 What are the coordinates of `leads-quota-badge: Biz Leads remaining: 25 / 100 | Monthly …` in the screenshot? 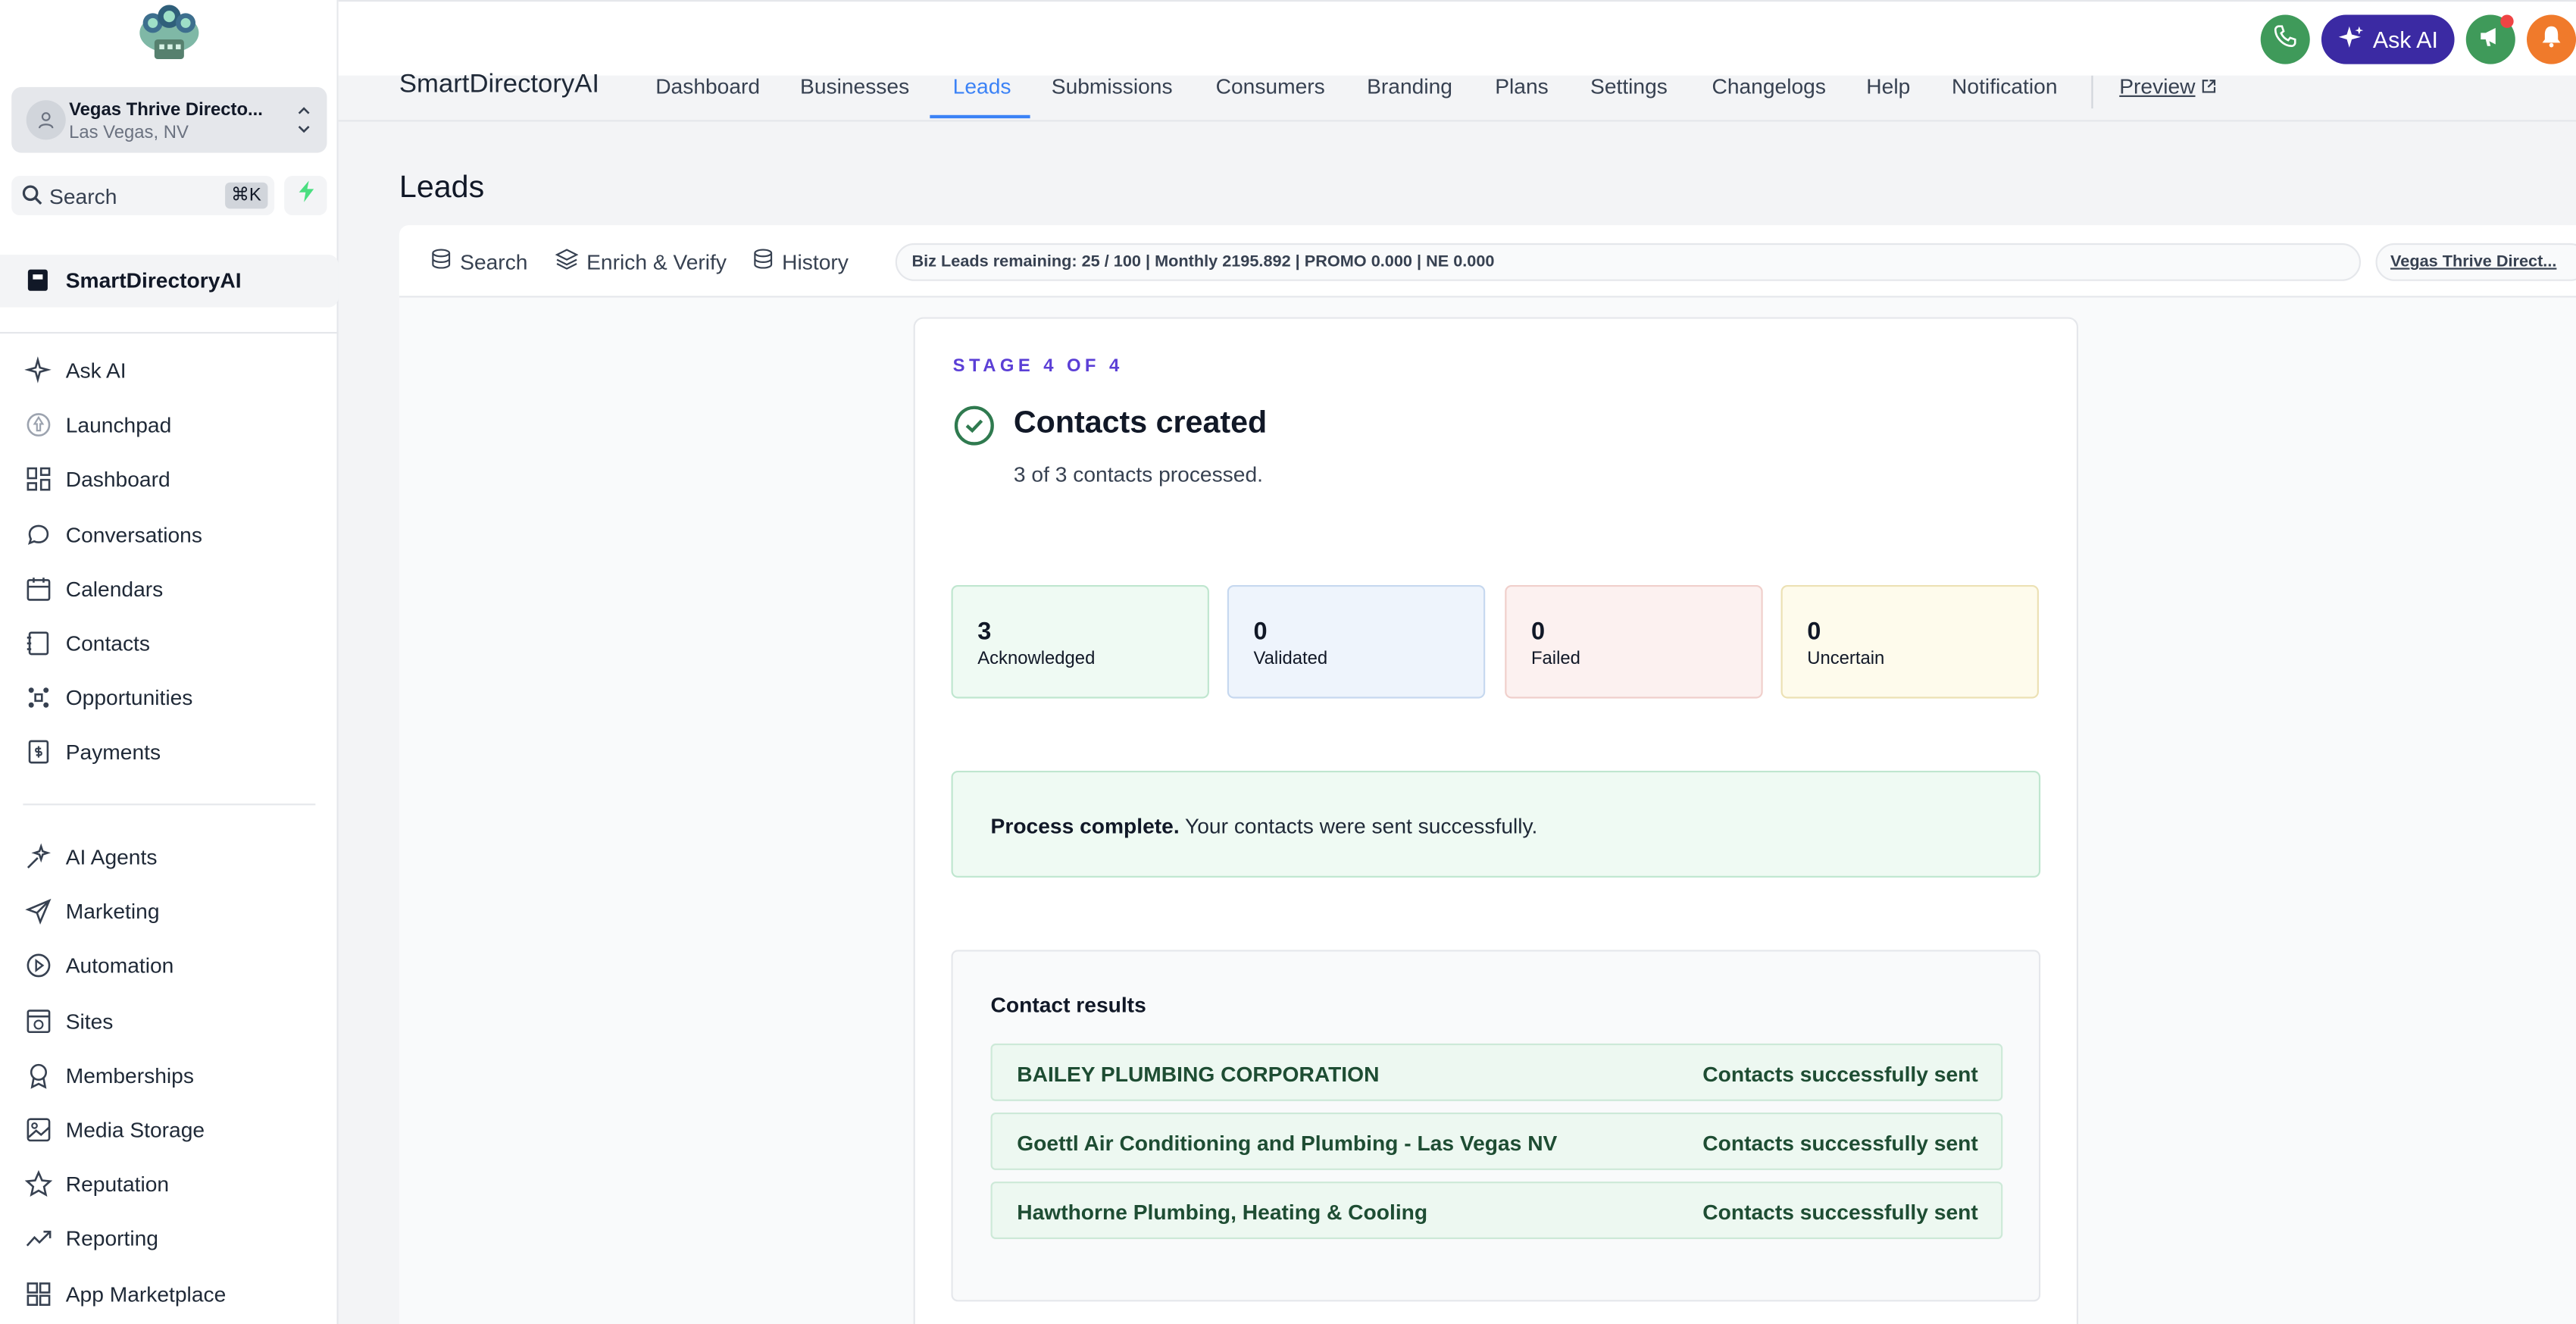 It's located at (1628, 262).